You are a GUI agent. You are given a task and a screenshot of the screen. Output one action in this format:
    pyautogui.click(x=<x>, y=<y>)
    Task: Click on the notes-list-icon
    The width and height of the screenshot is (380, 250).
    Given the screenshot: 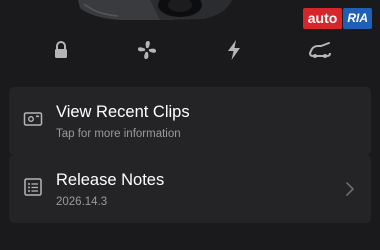 What is the action you would take?
    pyautogui.click(x=33, y=187)
    